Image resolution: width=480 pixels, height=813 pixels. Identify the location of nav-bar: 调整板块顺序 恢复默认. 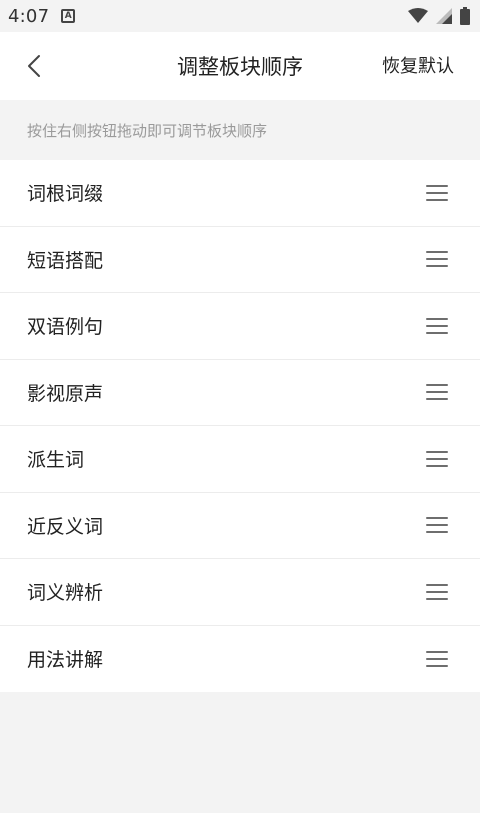
(240, 66).